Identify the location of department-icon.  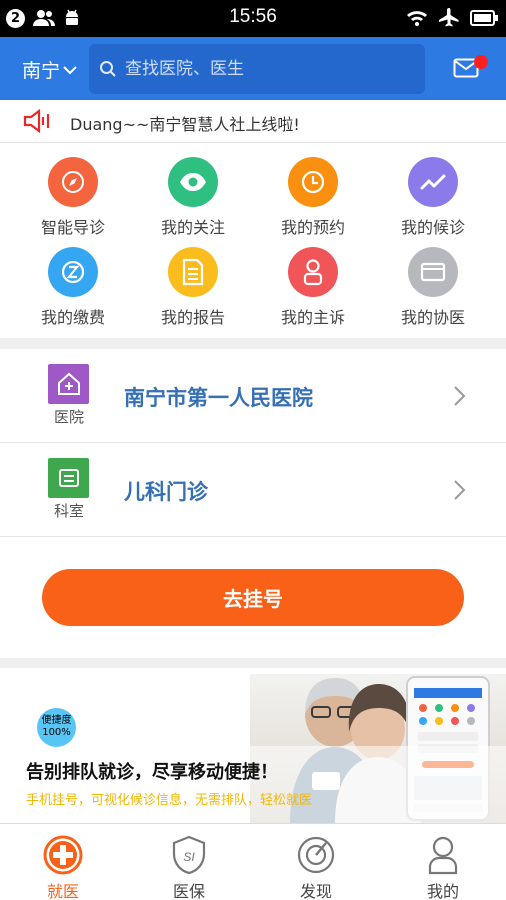
(68, 478).